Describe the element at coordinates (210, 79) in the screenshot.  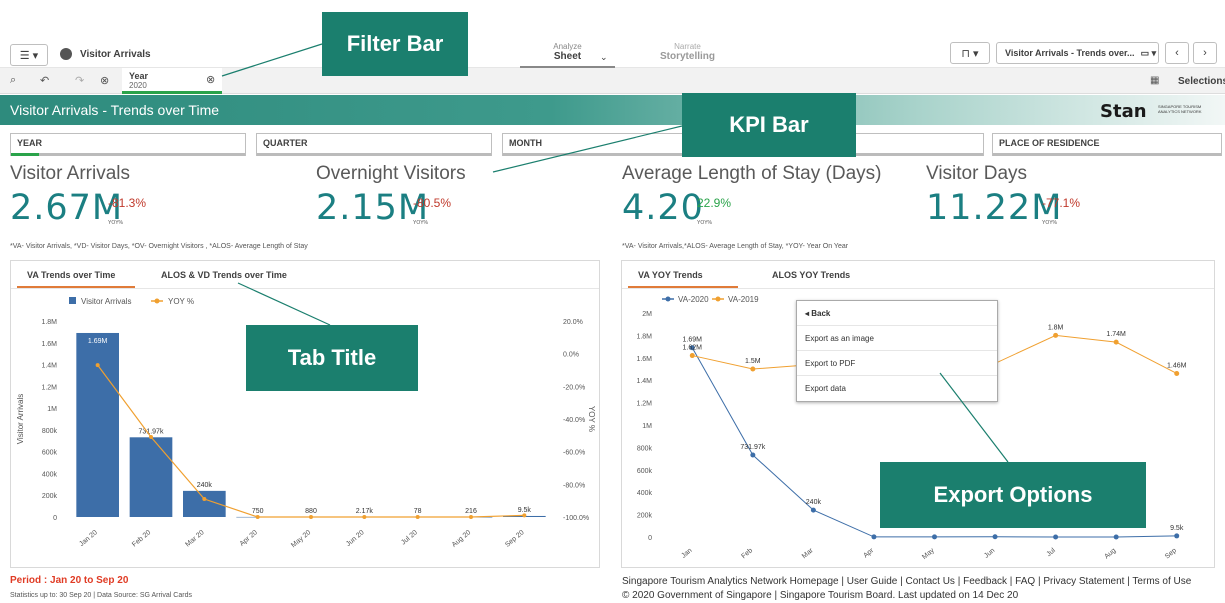
I see `close-icon: ⊗` at that location.